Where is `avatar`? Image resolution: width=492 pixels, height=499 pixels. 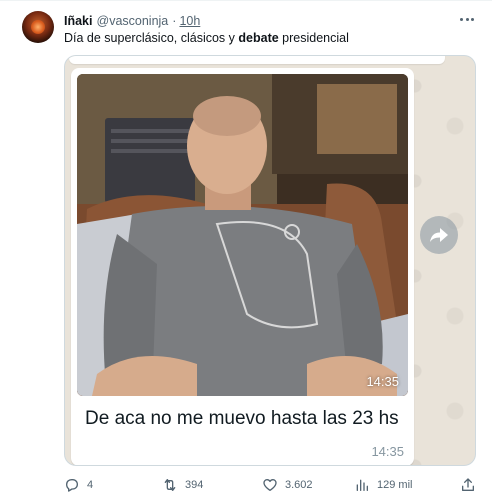 avatar is located at coordinates (38, 27).